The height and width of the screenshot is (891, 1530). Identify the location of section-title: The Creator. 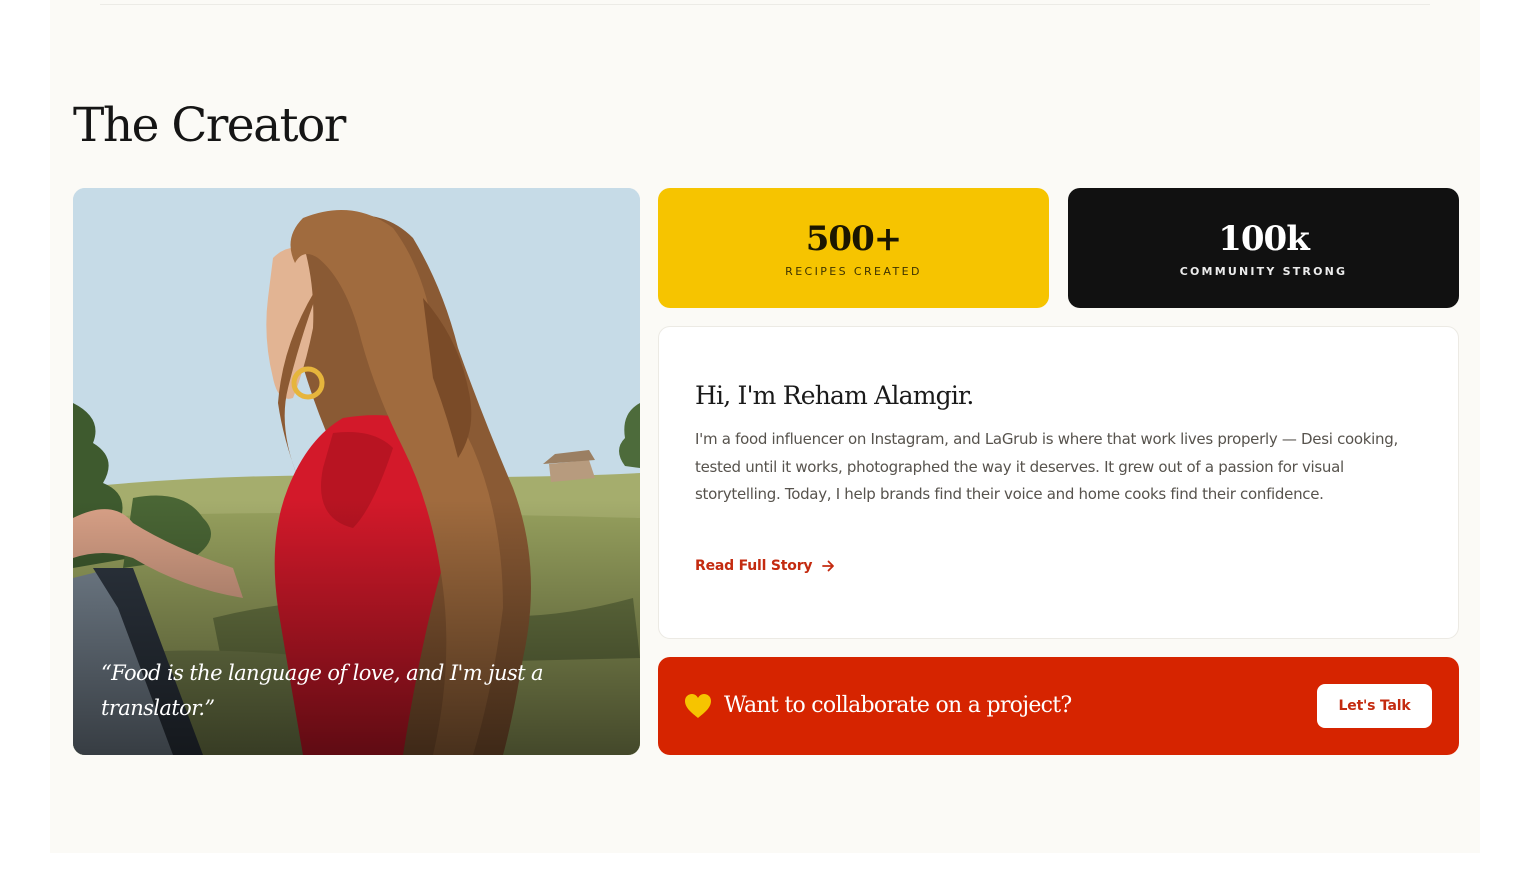
(209, 125).